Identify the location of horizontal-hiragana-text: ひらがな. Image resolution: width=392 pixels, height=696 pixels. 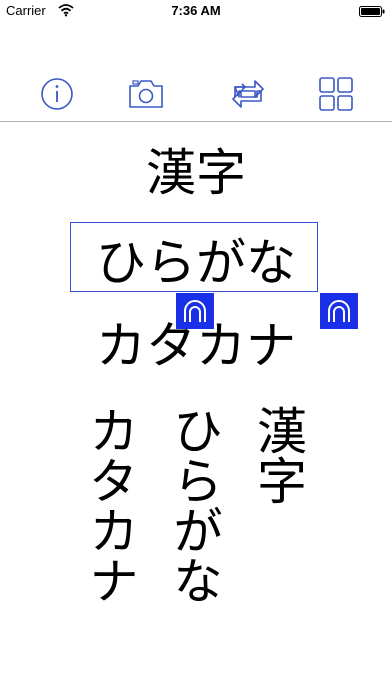
(196, 263).